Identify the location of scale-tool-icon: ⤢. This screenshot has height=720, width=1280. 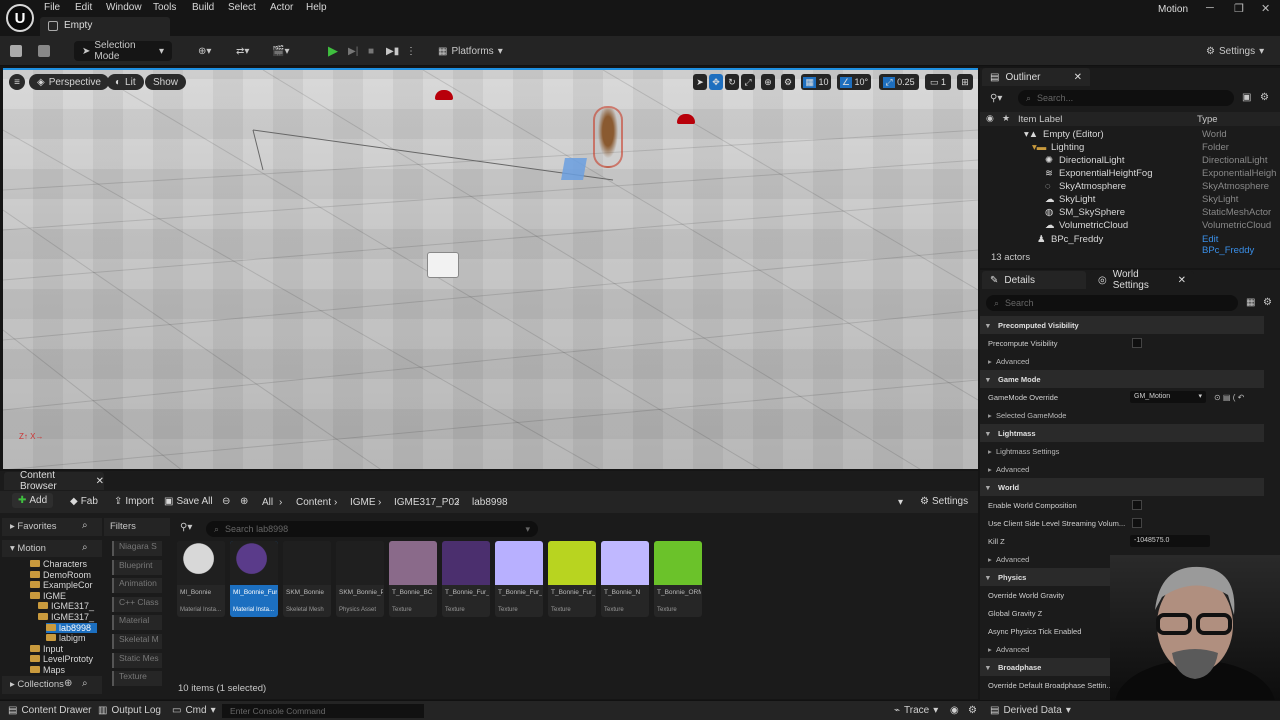
(748, 82).